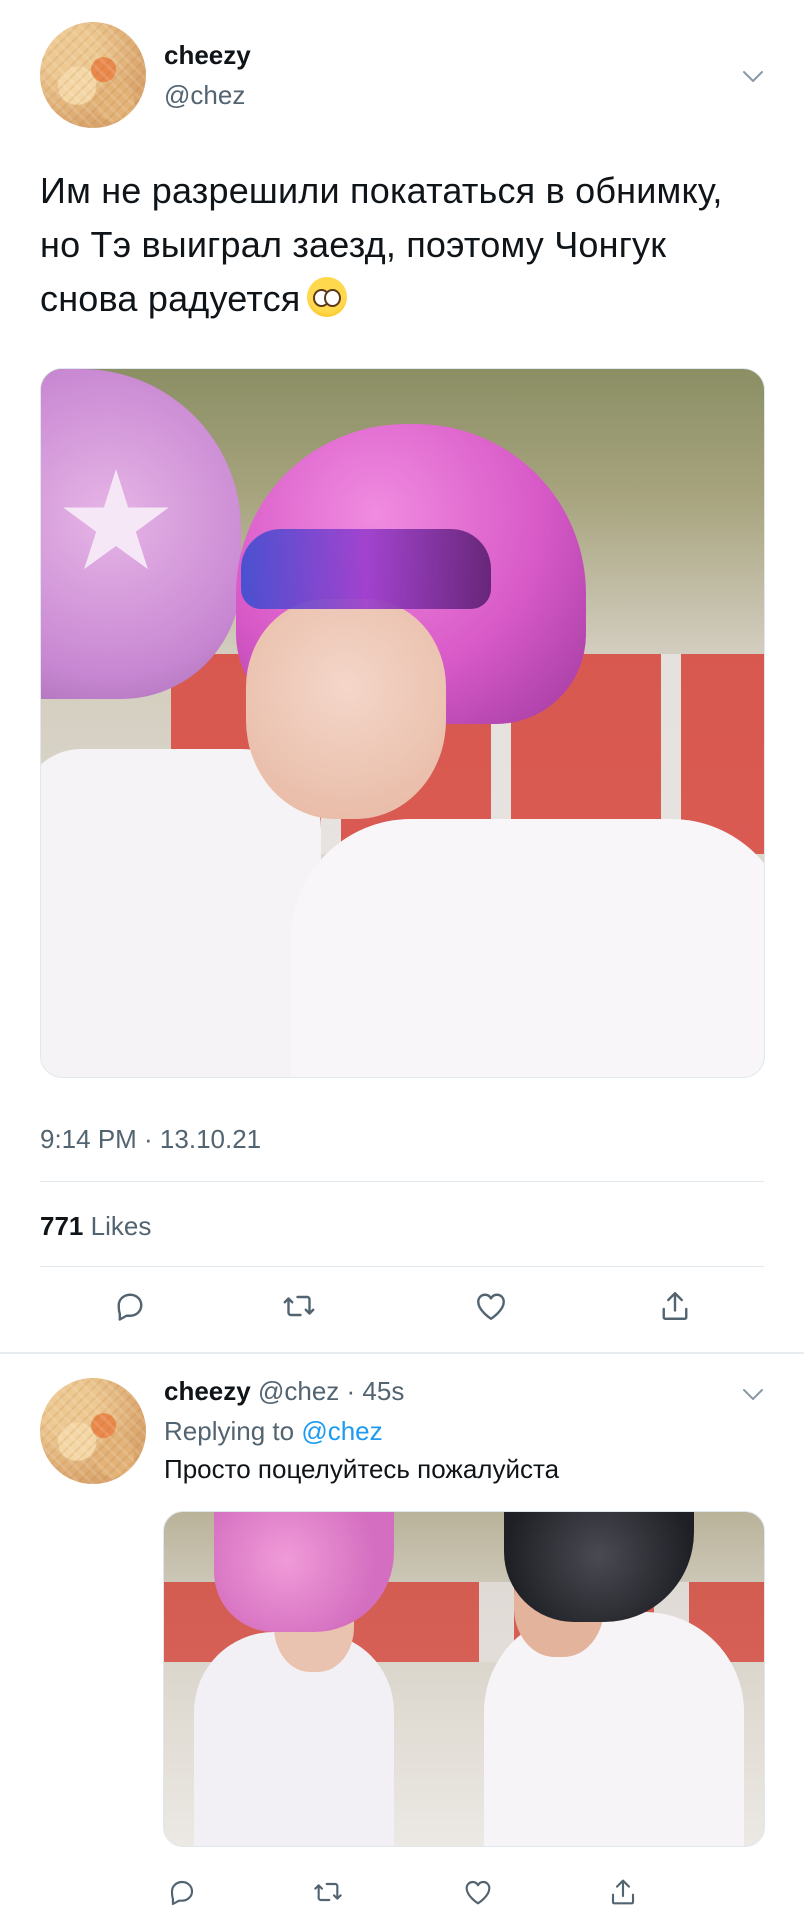 The image size is (804, 1920). I want to click on person-right-shape, so click(614, 1729).